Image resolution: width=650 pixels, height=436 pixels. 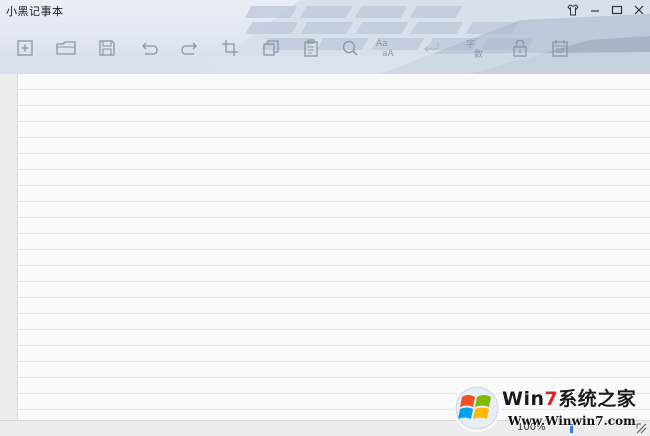 I want to click on shirt-icon, so click(x=573, y=10).